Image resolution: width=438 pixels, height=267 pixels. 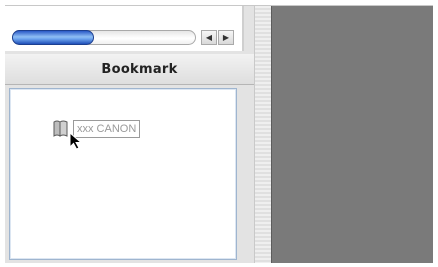 I want to click on arrow-right-icon: ▶, so click(x=226, y=37).